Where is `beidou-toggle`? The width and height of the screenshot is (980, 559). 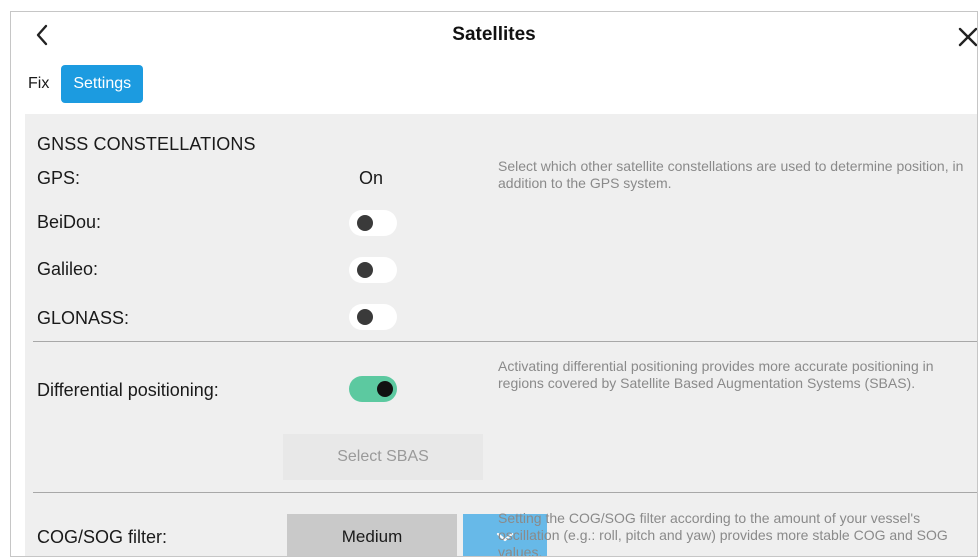
beidou-toggle is located at coordinates (373, 223).